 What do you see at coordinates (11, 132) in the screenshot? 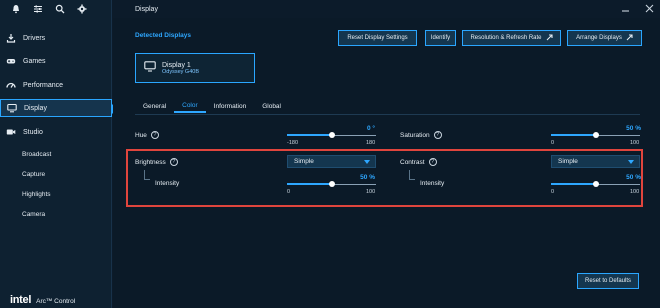
I see `camera-icon` at bounding box center [11, 132].